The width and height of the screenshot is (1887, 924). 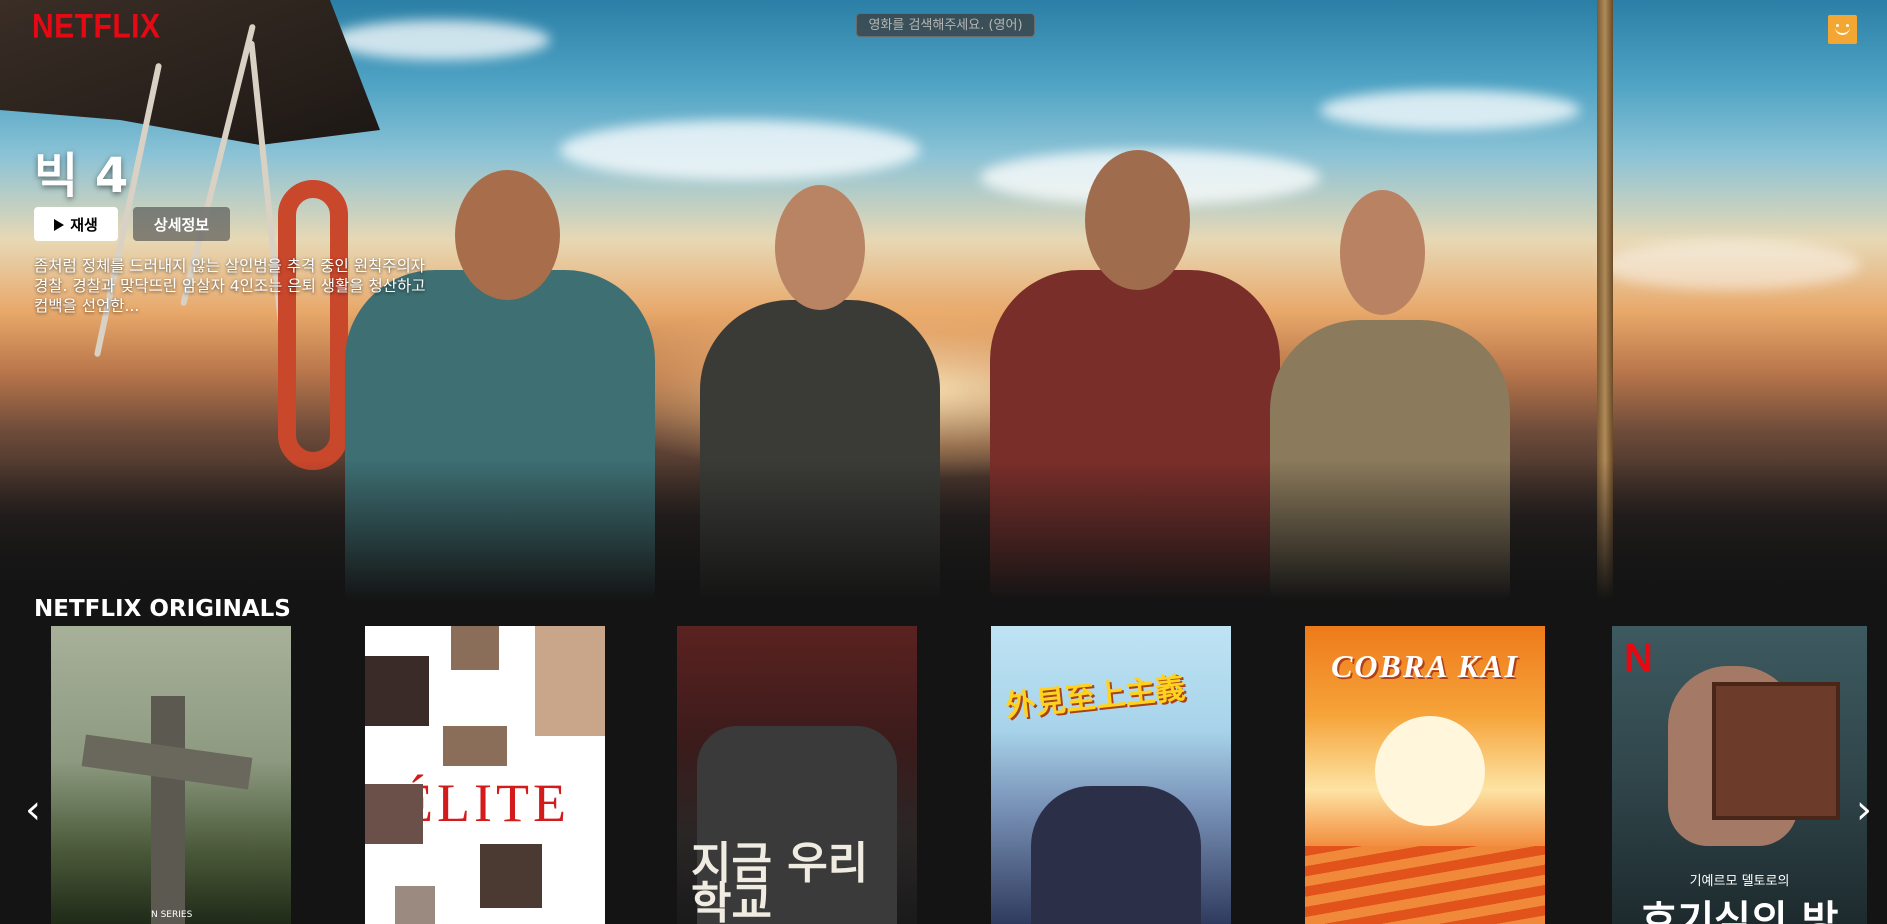 What do you see at coordinates (162, 609) in the screenshot?
I see `row-title: NETFLIX ORIGINALS` at bounding box center [162, 609].